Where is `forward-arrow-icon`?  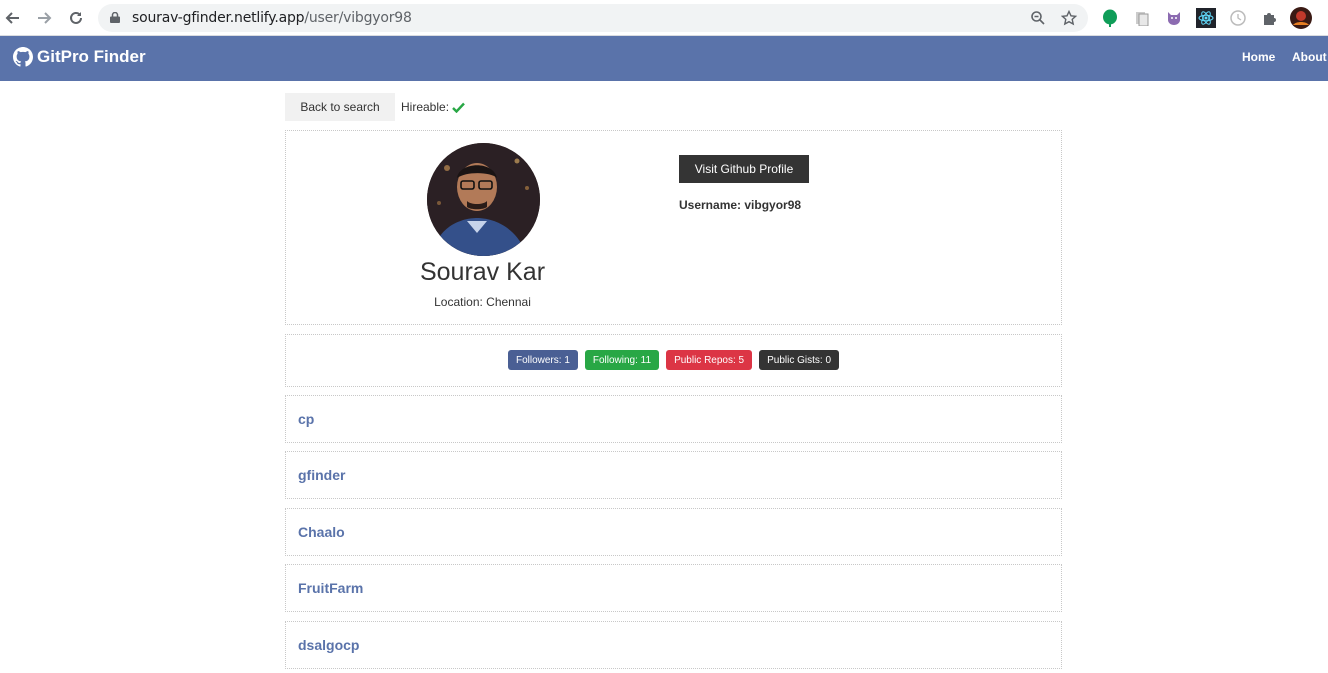 forward-arrow-icon is located at coordinates (44, 18).